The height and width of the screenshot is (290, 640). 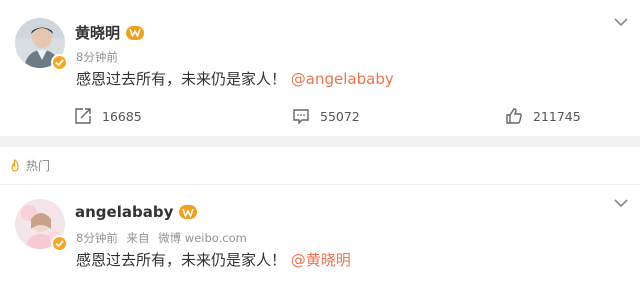 I want to click on action-bar: 16685 55072 211745, so click(x=320, y=117).